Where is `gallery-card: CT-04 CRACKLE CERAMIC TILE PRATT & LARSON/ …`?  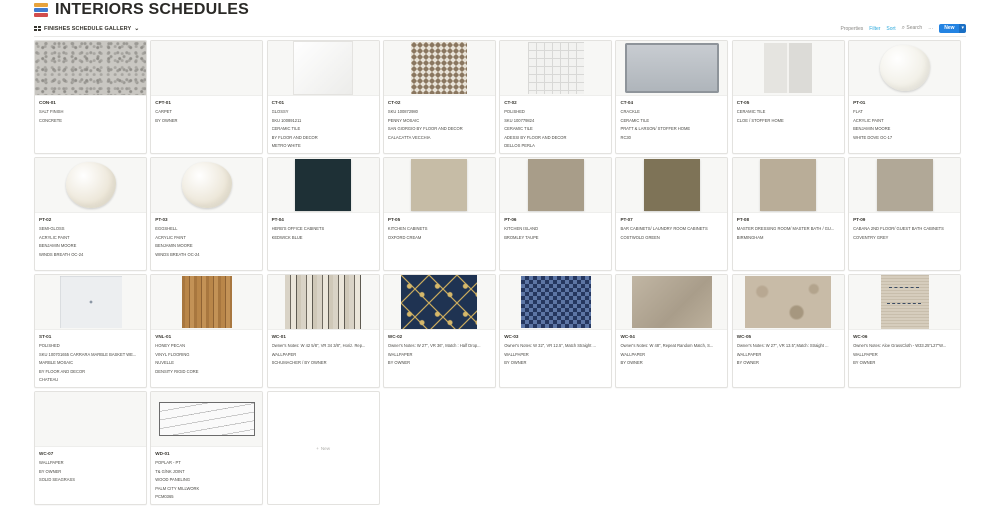 gallery-card: CT-04 CRACKLE CERAMIC TILE PRATT & LARSON/ … is located at coordinates (672, 97).